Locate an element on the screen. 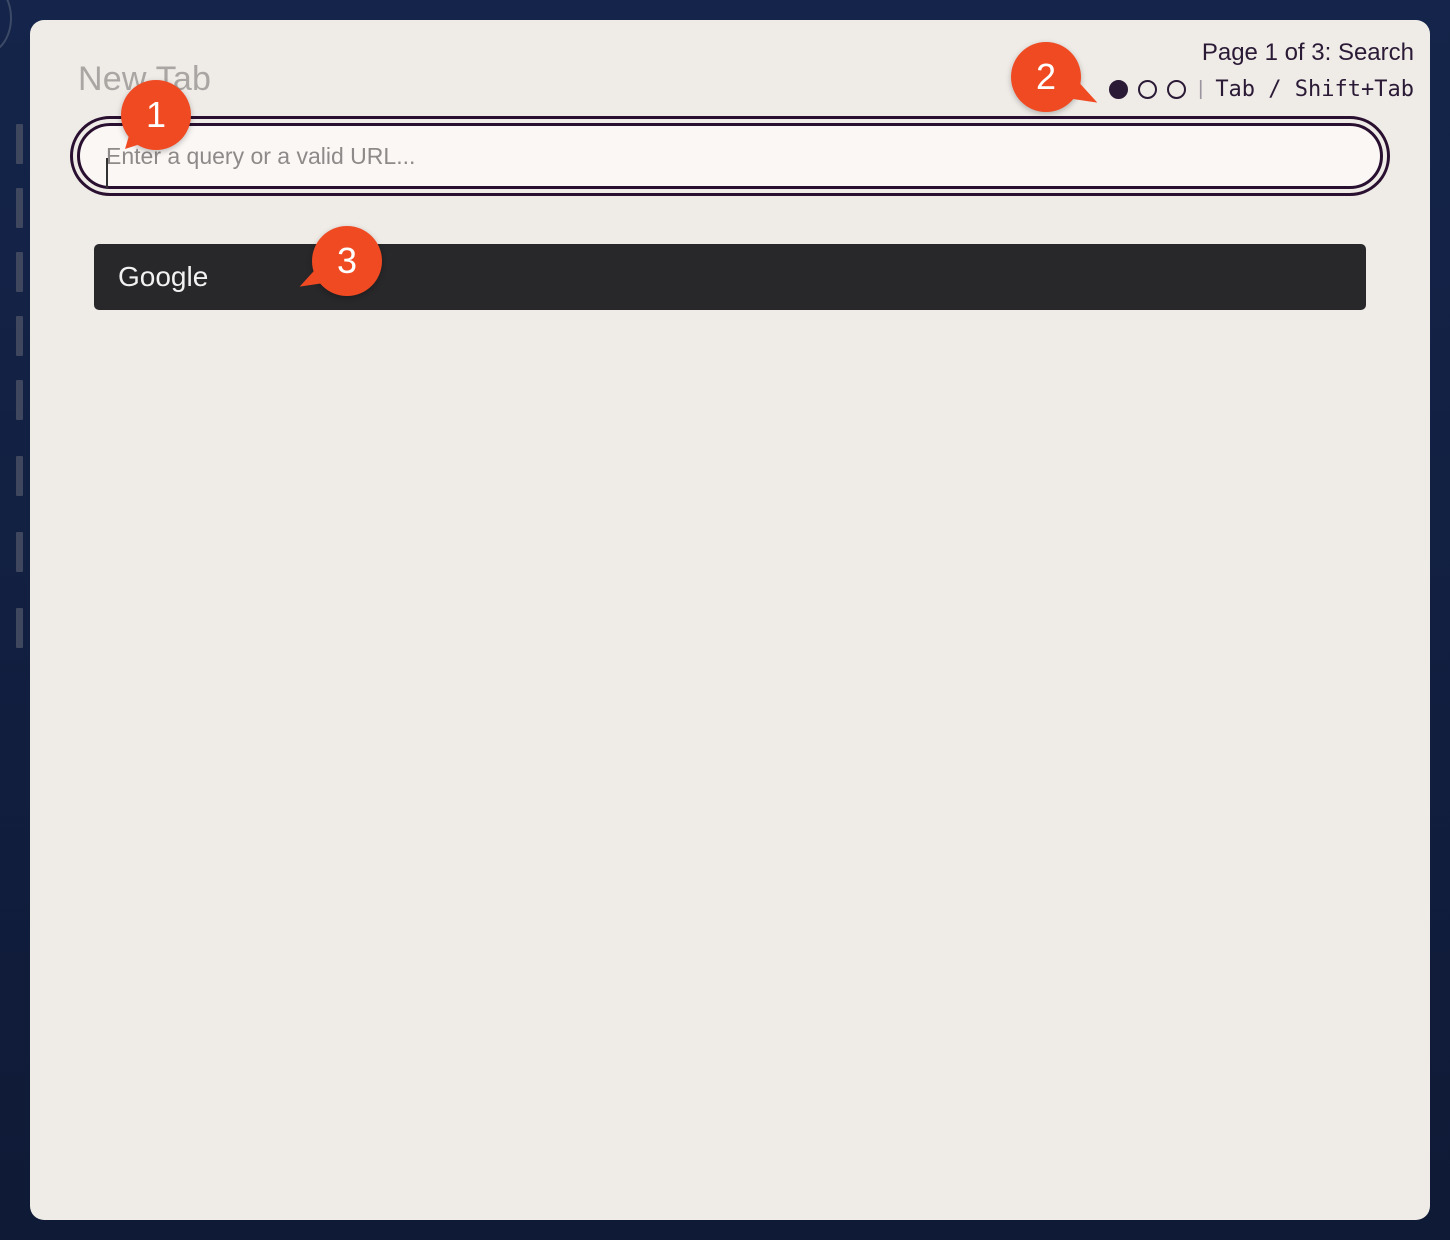 This screenshot has height=1240, width=1450. annotation-marker-label: 1 is located at coordinates (156, 114).